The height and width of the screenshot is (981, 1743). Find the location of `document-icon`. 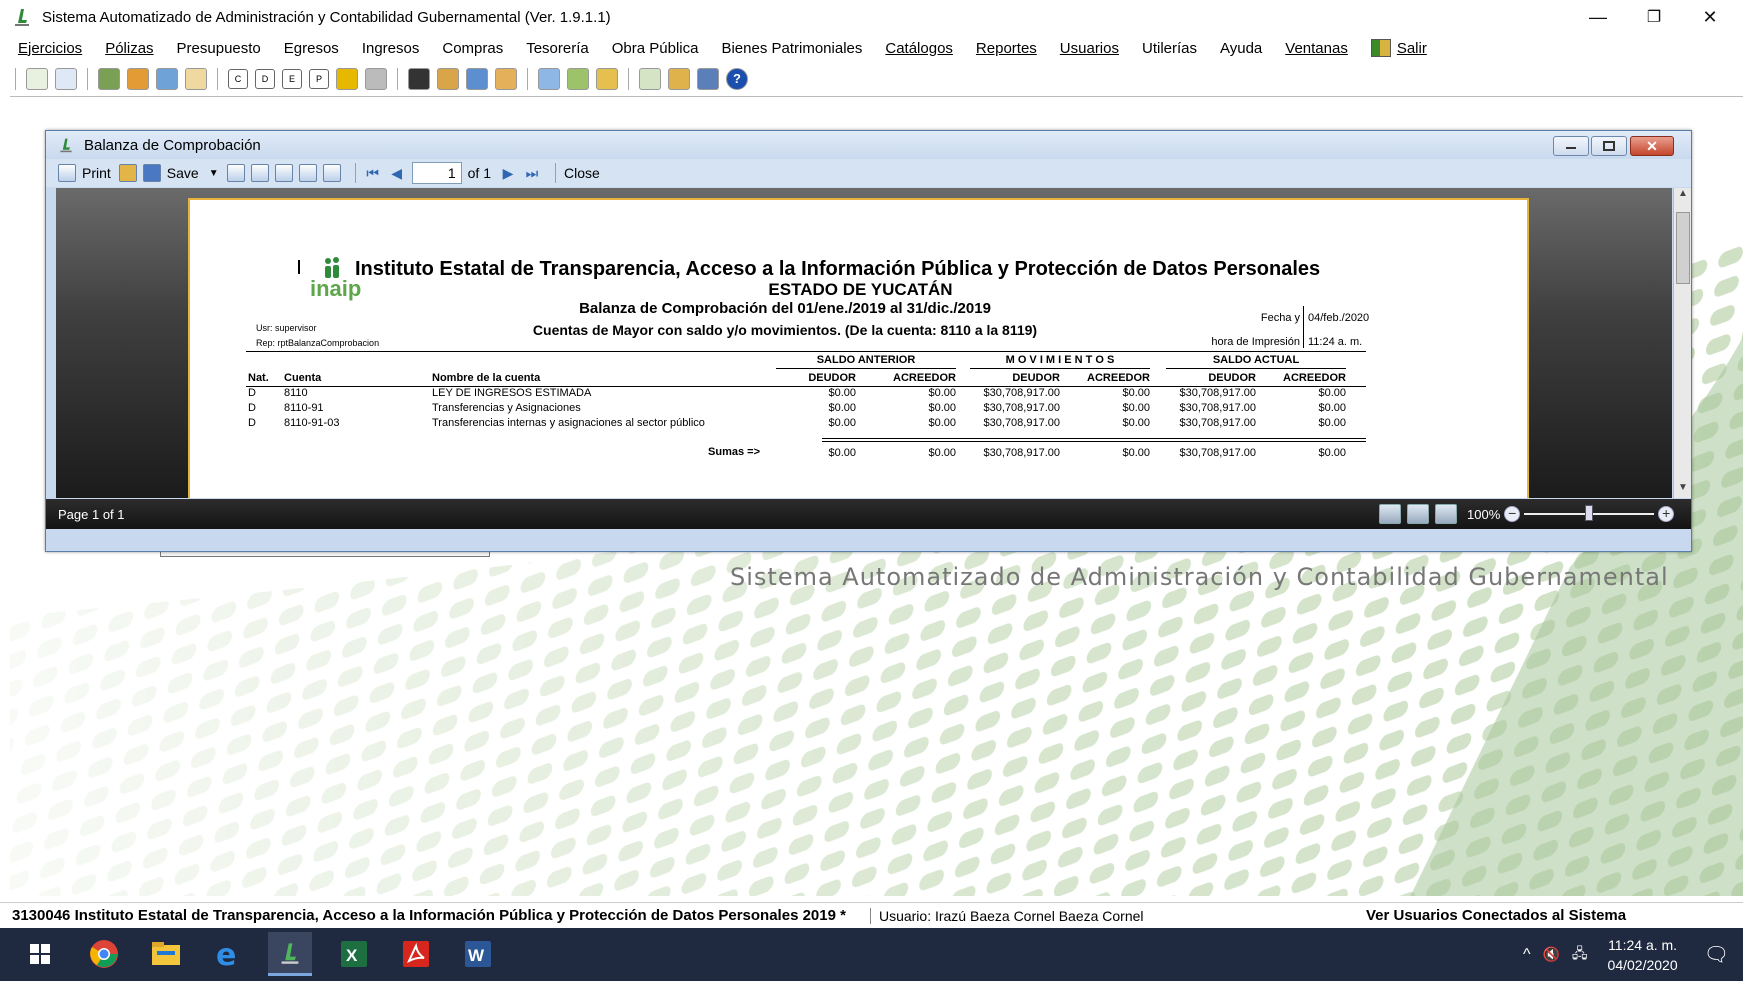

document-icon is located at coordinates (66, 79).